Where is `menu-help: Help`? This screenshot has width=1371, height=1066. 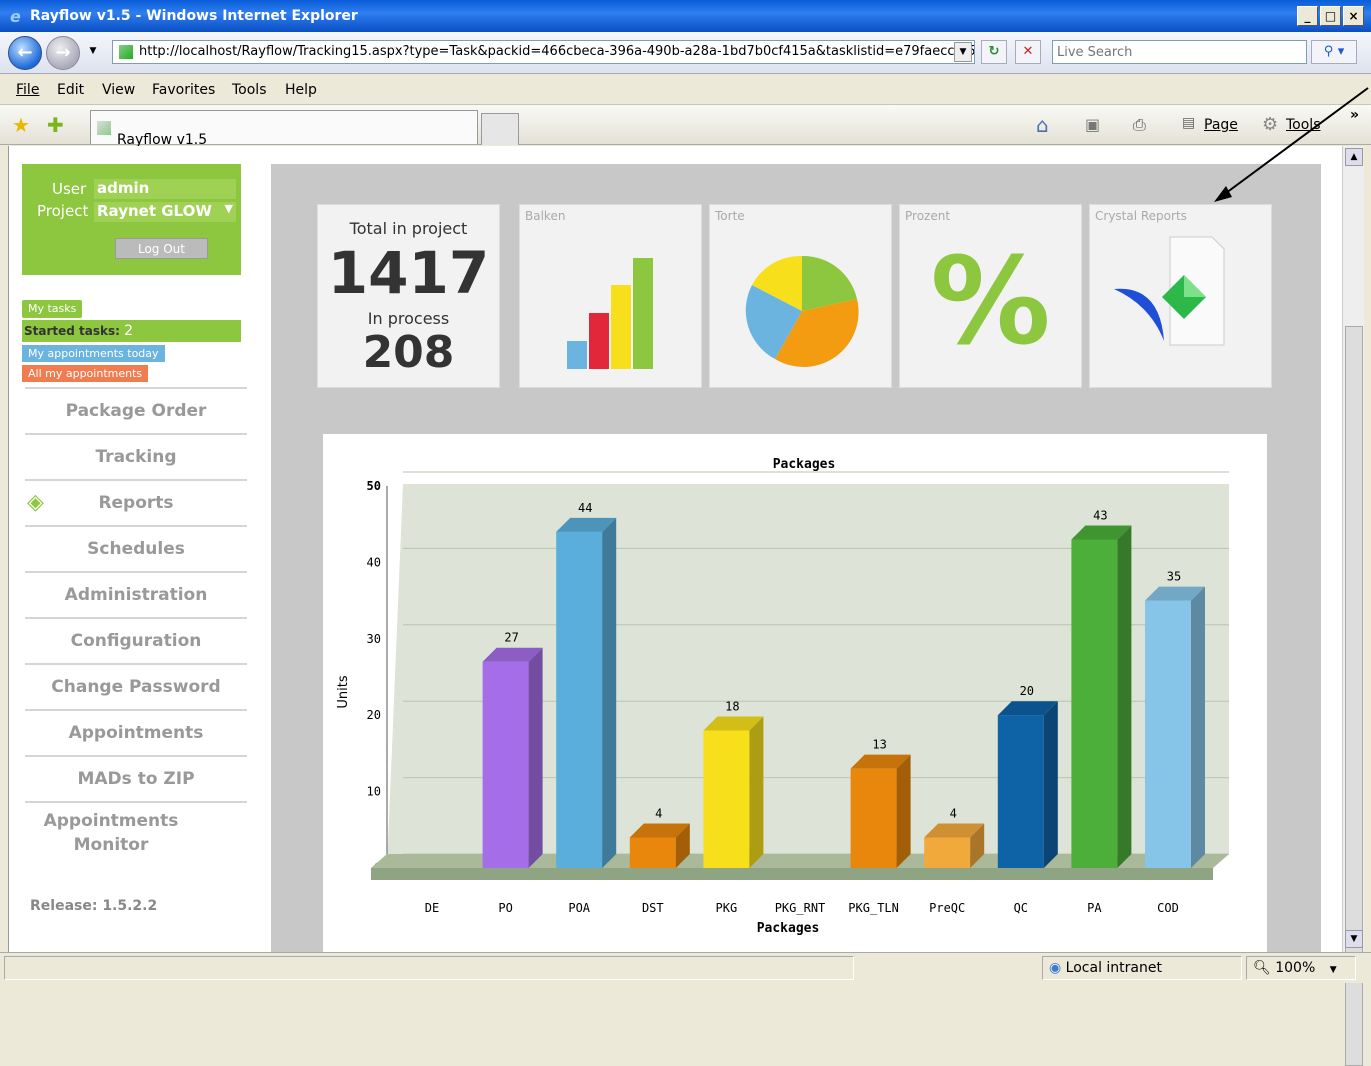
menu-help: Help is located at coordinates (301, 90).